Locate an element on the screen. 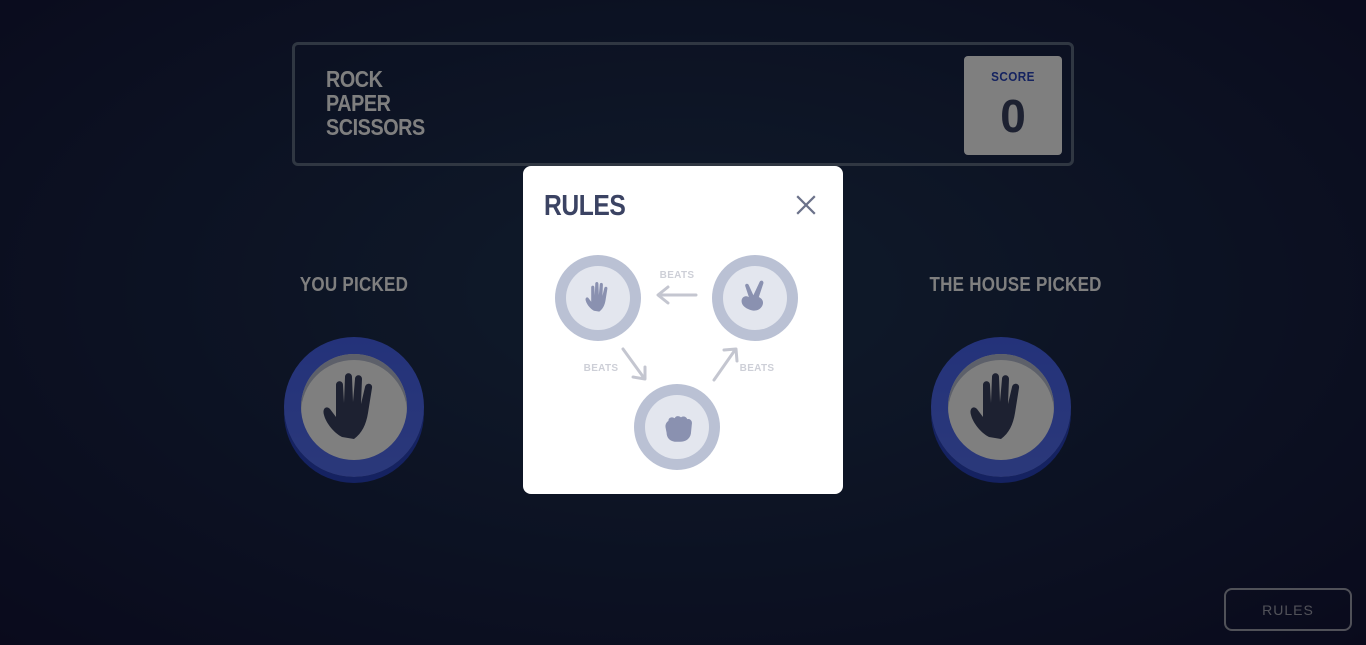  arrow-down-right-icon is located at coordinates (634, 364).